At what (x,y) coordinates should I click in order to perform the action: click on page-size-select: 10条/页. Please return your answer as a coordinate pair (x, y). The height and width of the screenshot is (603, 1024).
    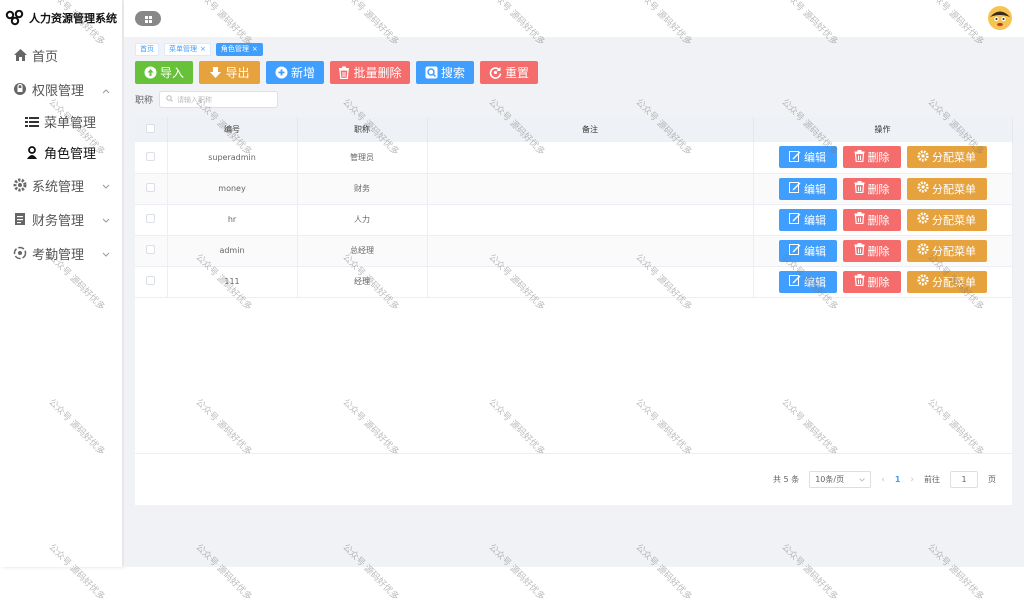
    Looking at the image, I should click on (840, 479).